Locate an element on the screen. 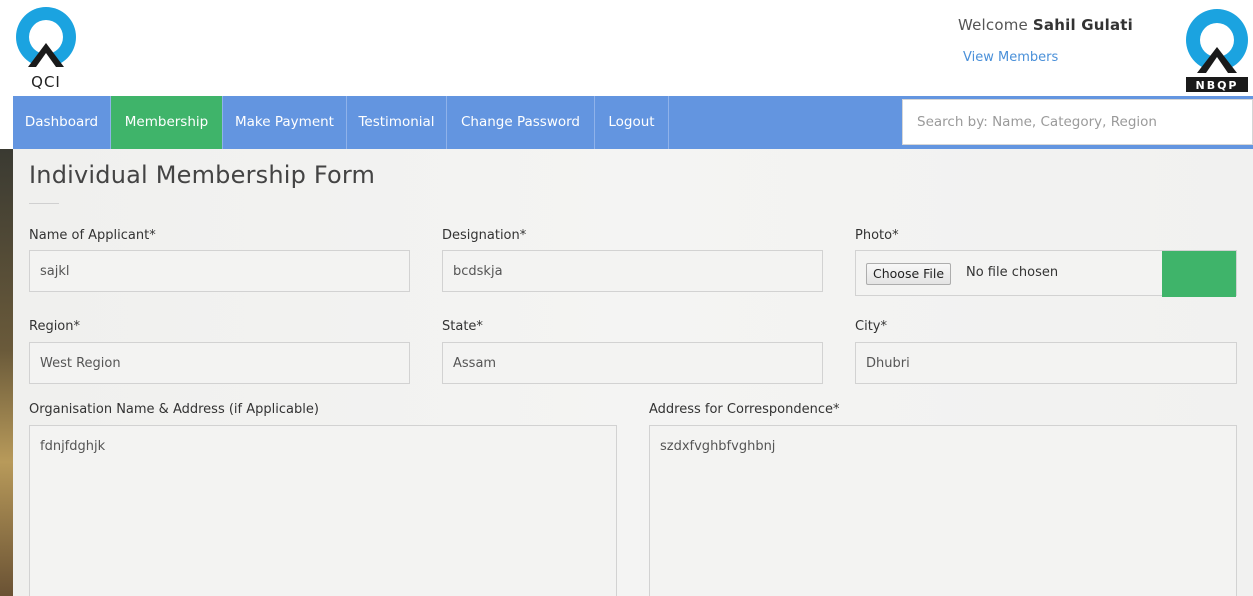 This screenshot has width=1253, height=596. organisation-textarea: fdnjfdghjk is located at coordinates (323, 510).